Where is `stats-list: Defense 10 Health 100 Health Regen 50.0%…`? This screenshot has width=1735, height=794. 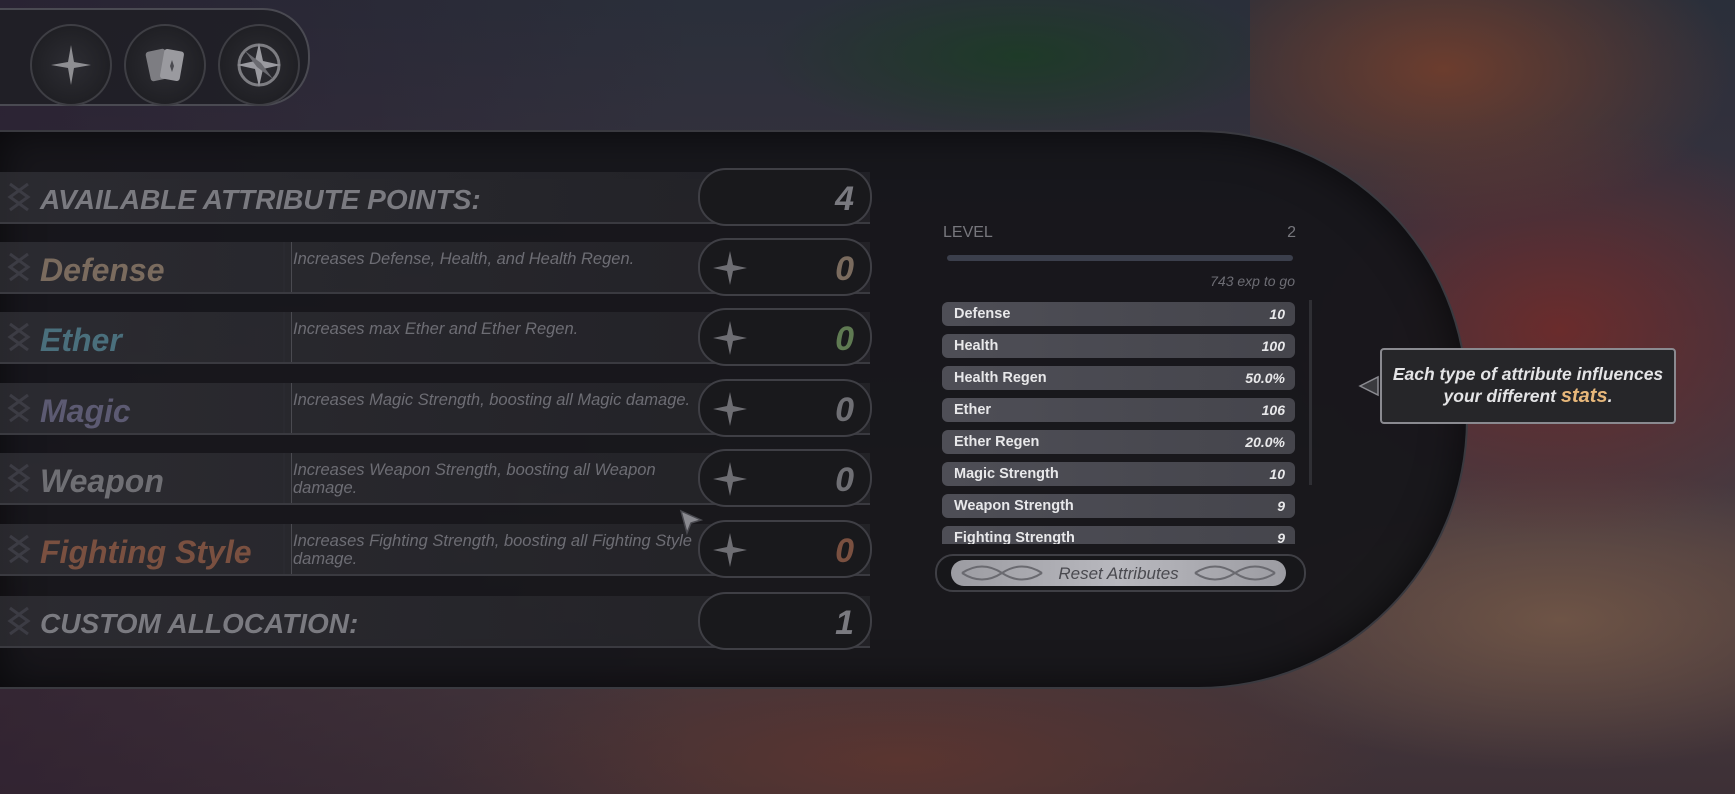 stats-list: Defense 10 Health 100 Health Regen 50.0%… is located at coordinates (1119, 423).